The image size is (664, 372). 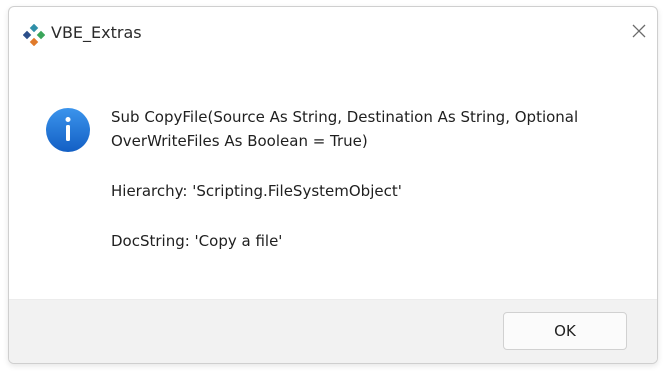 What do you see at coordinates (256, 191) in the screenshot?
I see `hierarchy-text: Hierarchy: 'Scripting.FileSystemObject'` at bounding box center [256, 191].